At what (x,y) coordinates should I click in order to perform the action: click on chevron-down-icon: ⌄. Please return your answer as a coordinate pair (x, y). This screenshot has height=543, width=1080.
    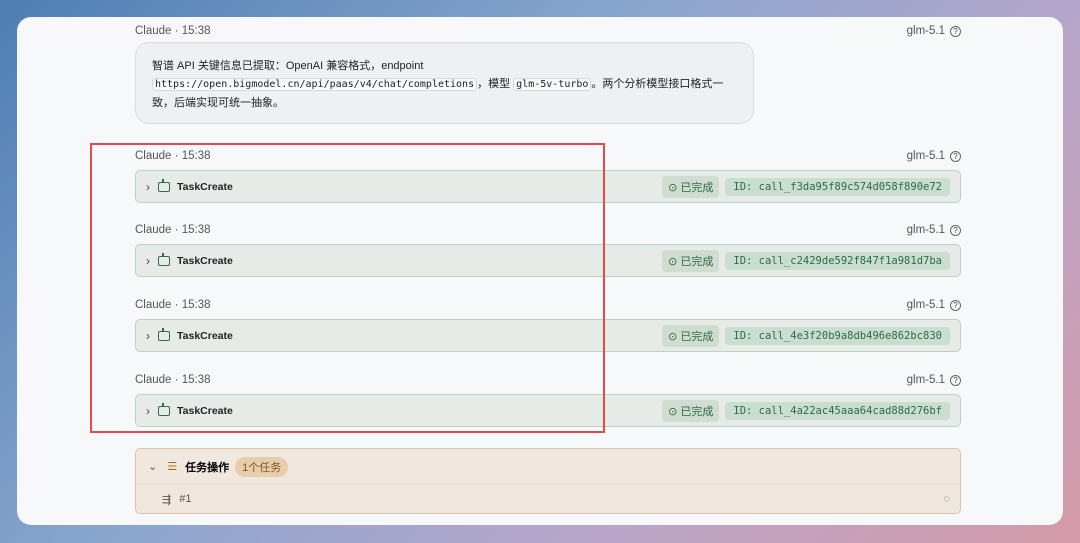
    Looking at the image, I should click on (152, 466).